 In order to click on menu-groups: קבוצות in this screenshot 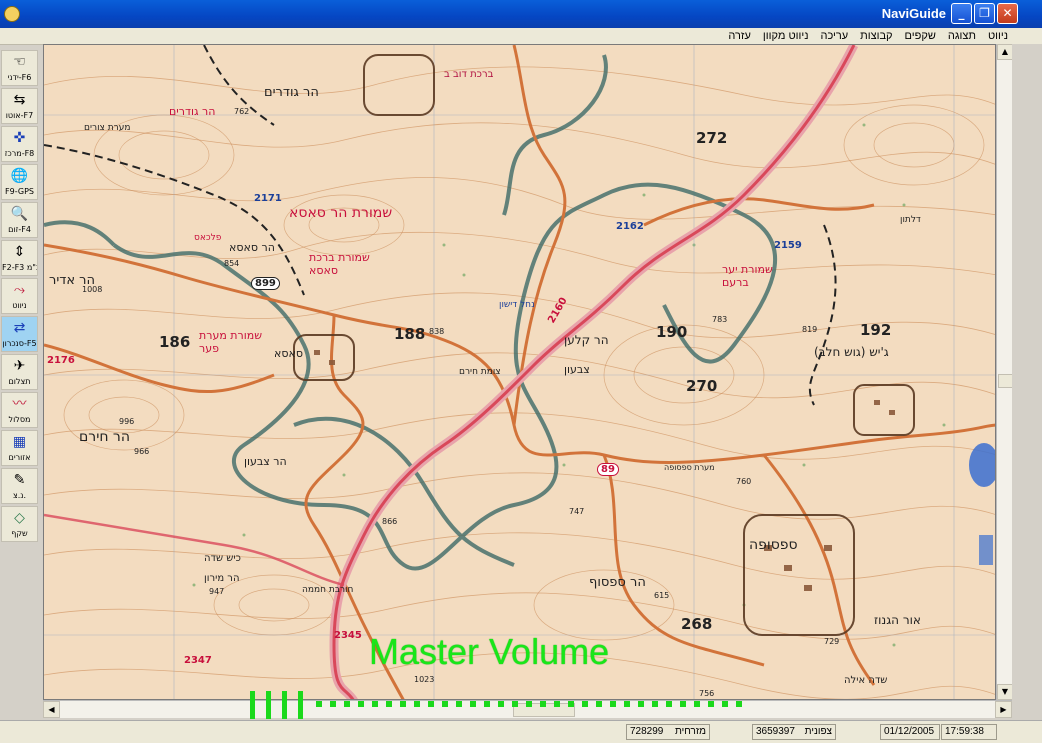, I will do `click(876, 36)`.